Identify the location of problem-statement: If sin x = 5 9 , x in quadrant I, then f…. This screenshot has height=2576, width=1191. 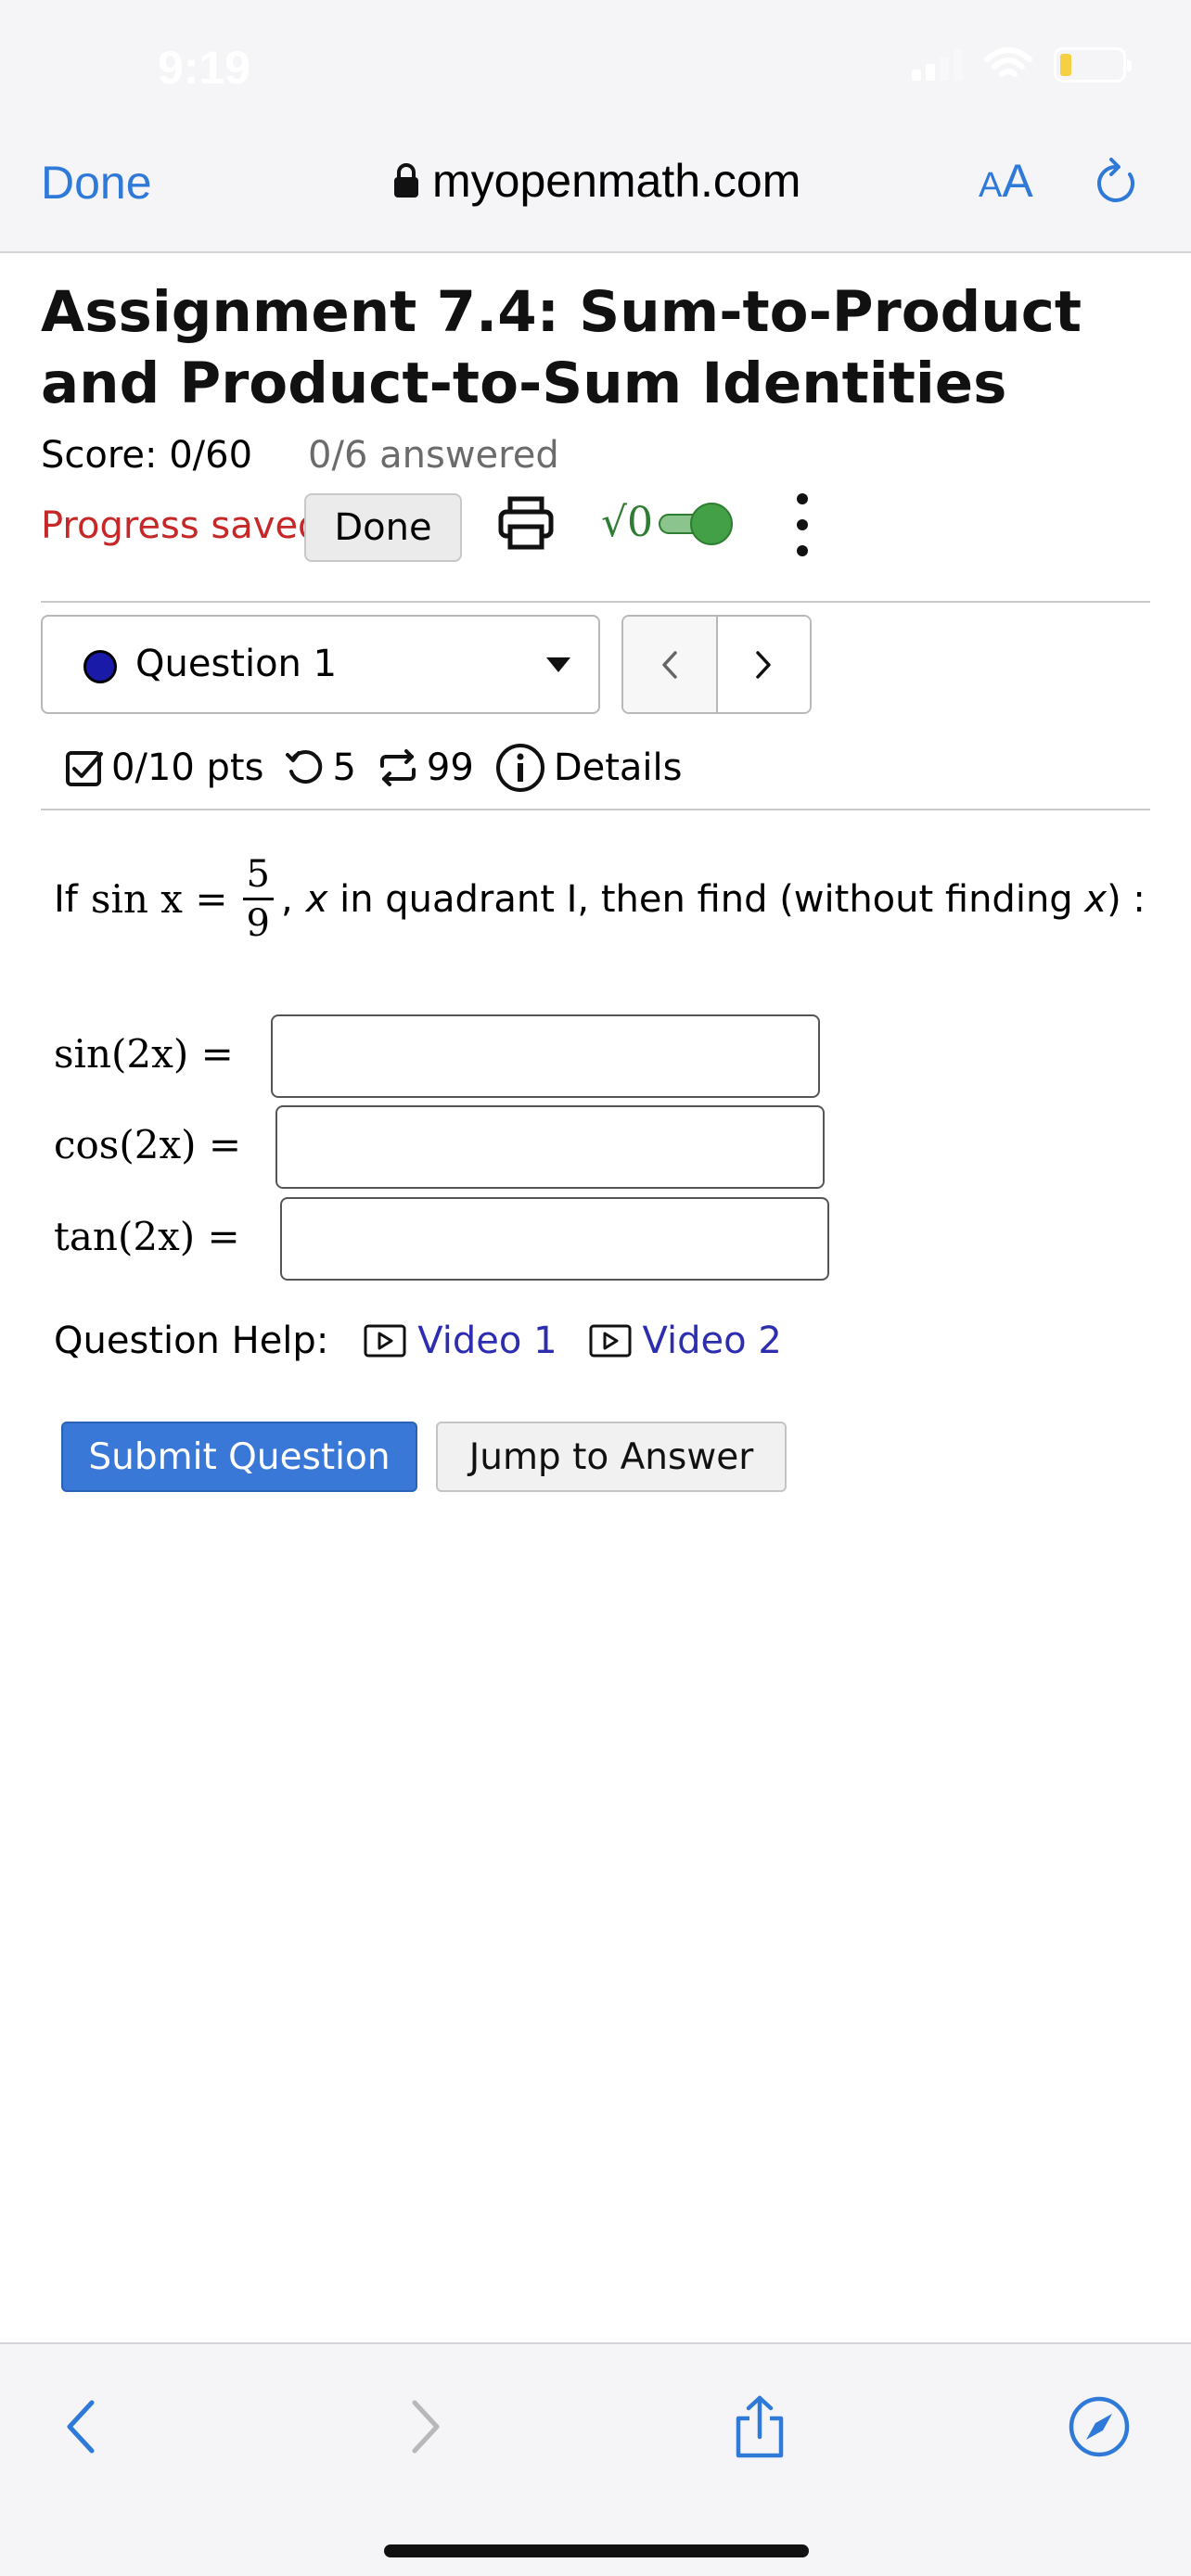
(610, 899).